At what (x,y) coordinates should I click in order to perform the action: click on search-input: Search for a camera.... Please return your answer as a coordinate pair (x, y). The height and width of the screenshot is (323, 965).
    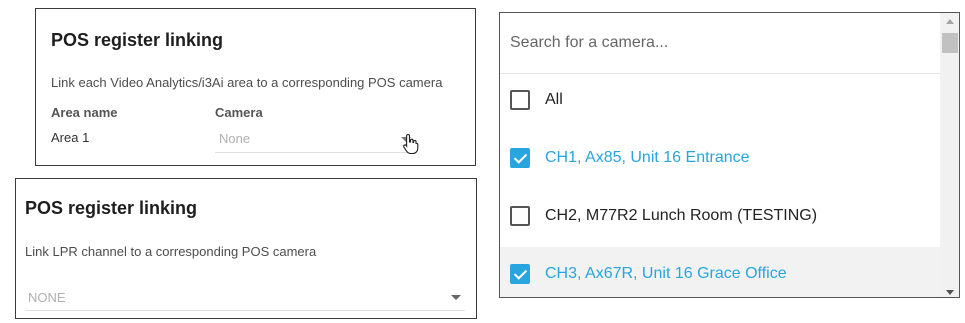
    Looking at the image, I should click on (720, 43).